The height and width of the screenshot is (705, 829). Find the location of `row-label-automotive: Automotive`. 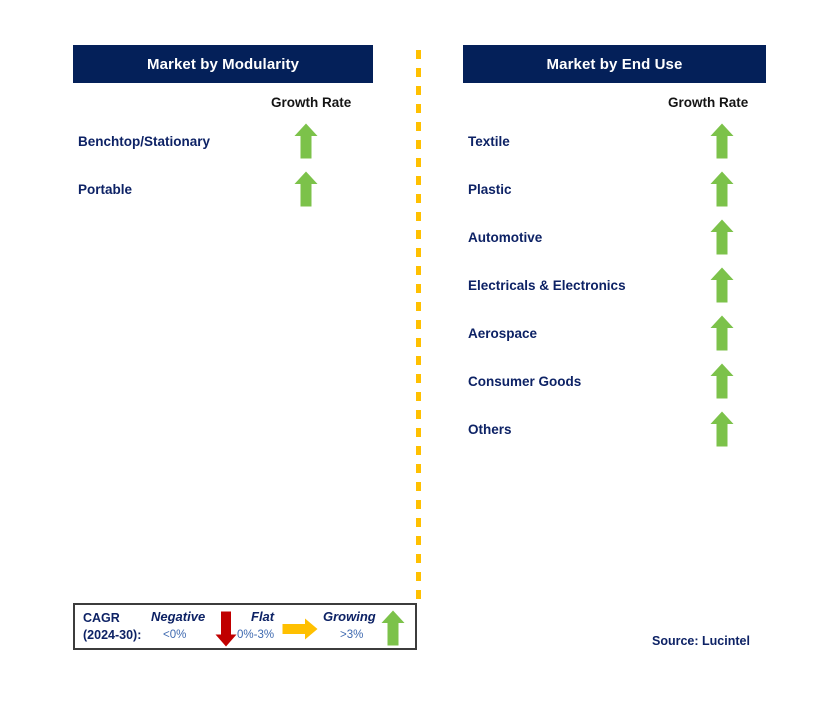

row-label-automotive: Automotive is located at coordinates (505, 237).